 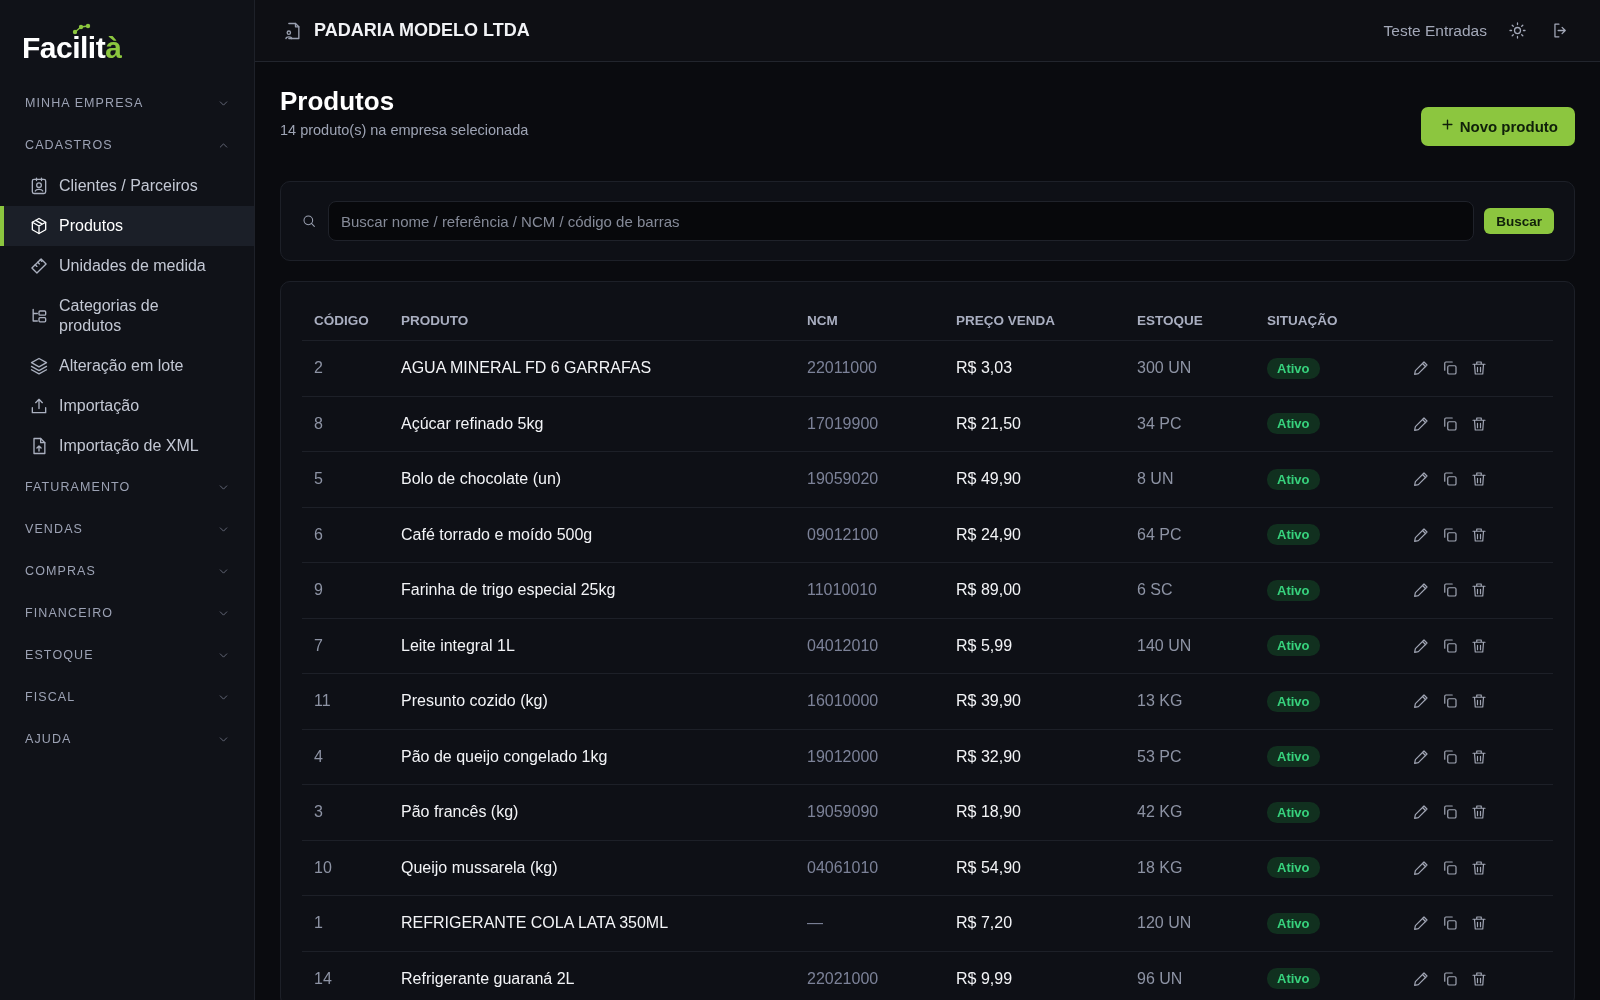 What do you see at coordinates (81, 29) in the screenshot?
I see `network-dots-icon` at bounding box center [81, 29].